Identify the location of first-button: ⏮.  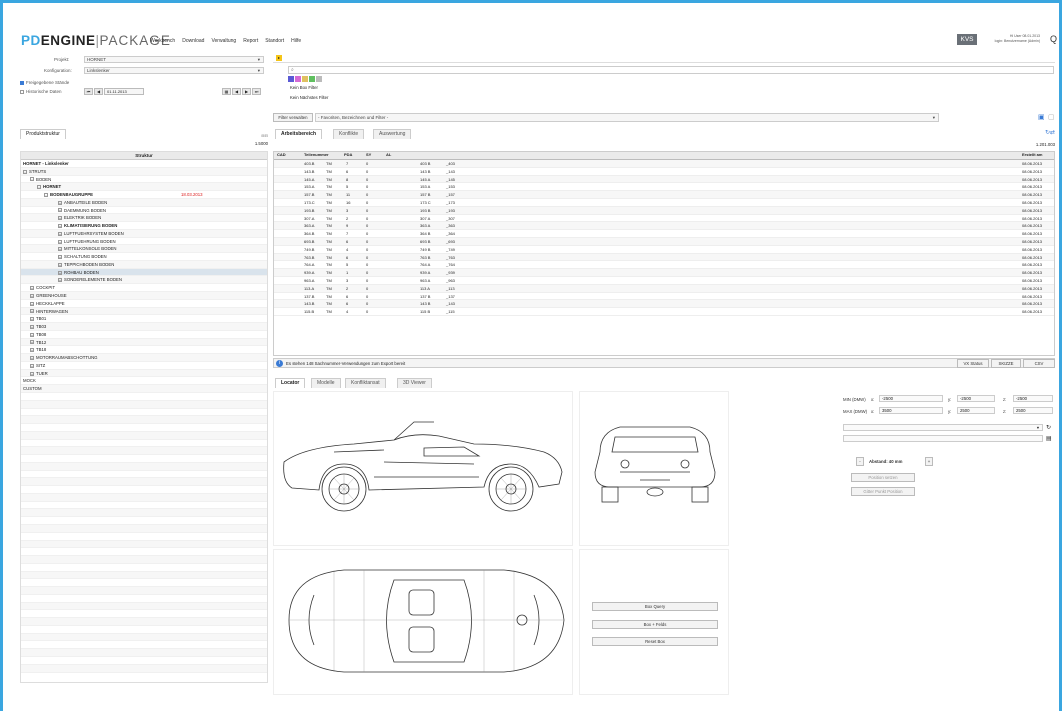
(88, 91).